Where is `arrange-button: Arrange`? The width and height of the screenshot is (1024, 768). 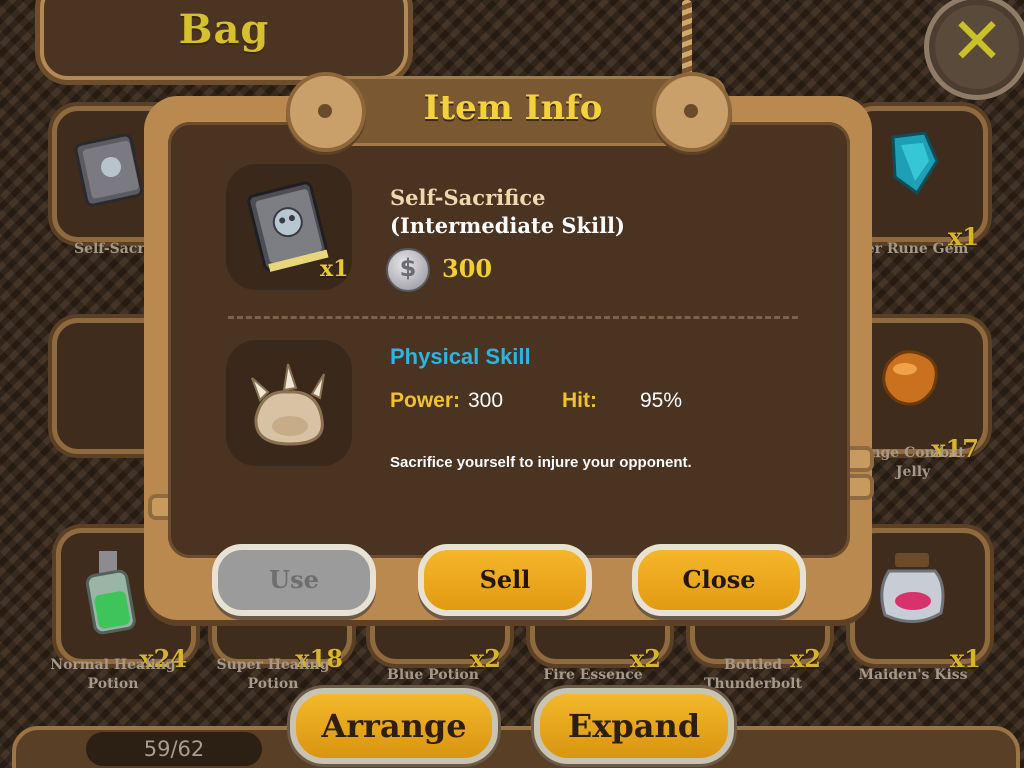 arrange-button: Arrange is located at coordinates (394, 726).